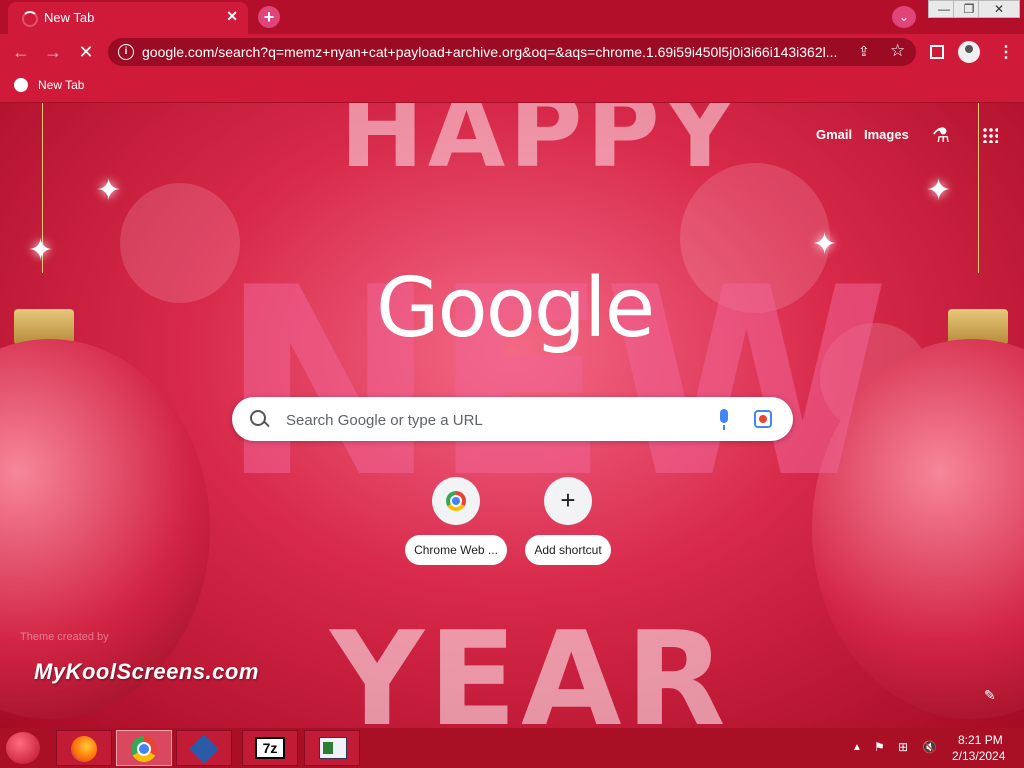  What do you see at coordinates (540, 146) in the screenshot?
I see `decoration-happy: HAPPY` at bounding box center [540, 146].